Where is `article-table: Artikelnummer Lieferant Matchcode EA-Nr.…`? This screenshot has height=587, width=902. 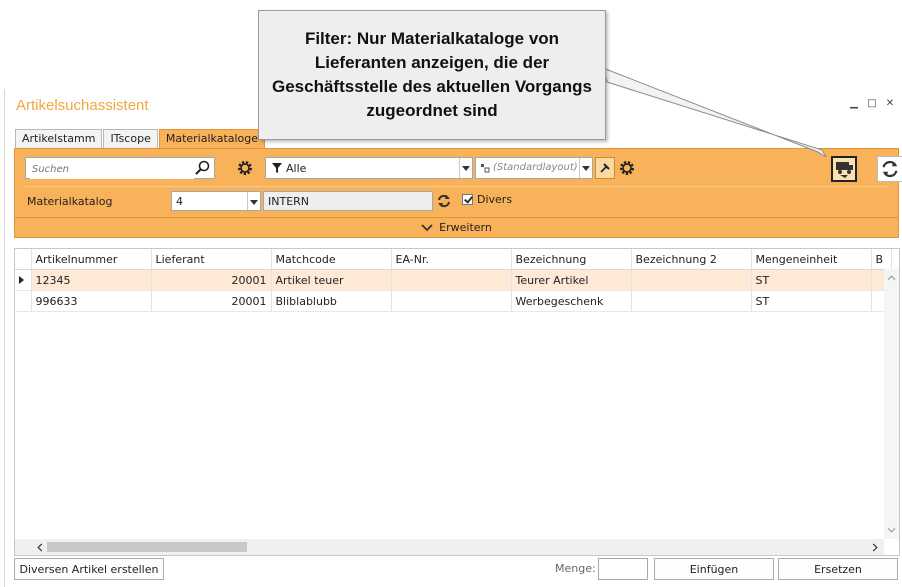
article-table: Artikelnummer Lieferant Matchcode EA-Nr.… is located at coordinates (453, 280).